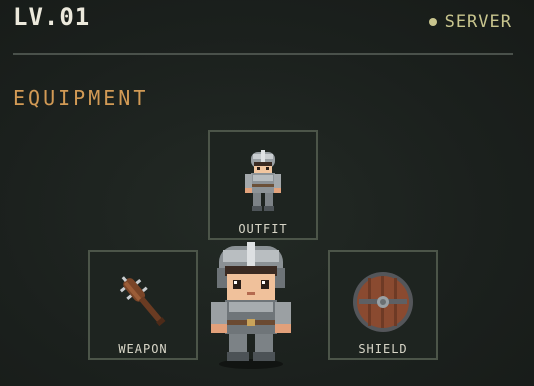 The image size is (534, 386). I want to click on level-indicator: LV.01, so click(52, 17).